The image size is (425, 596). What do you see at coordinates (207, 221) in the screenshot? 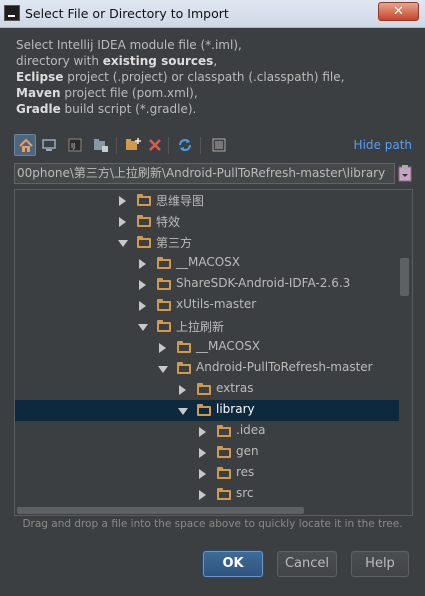
I see `tree-row: 特效` at bounding box center [207, 221].